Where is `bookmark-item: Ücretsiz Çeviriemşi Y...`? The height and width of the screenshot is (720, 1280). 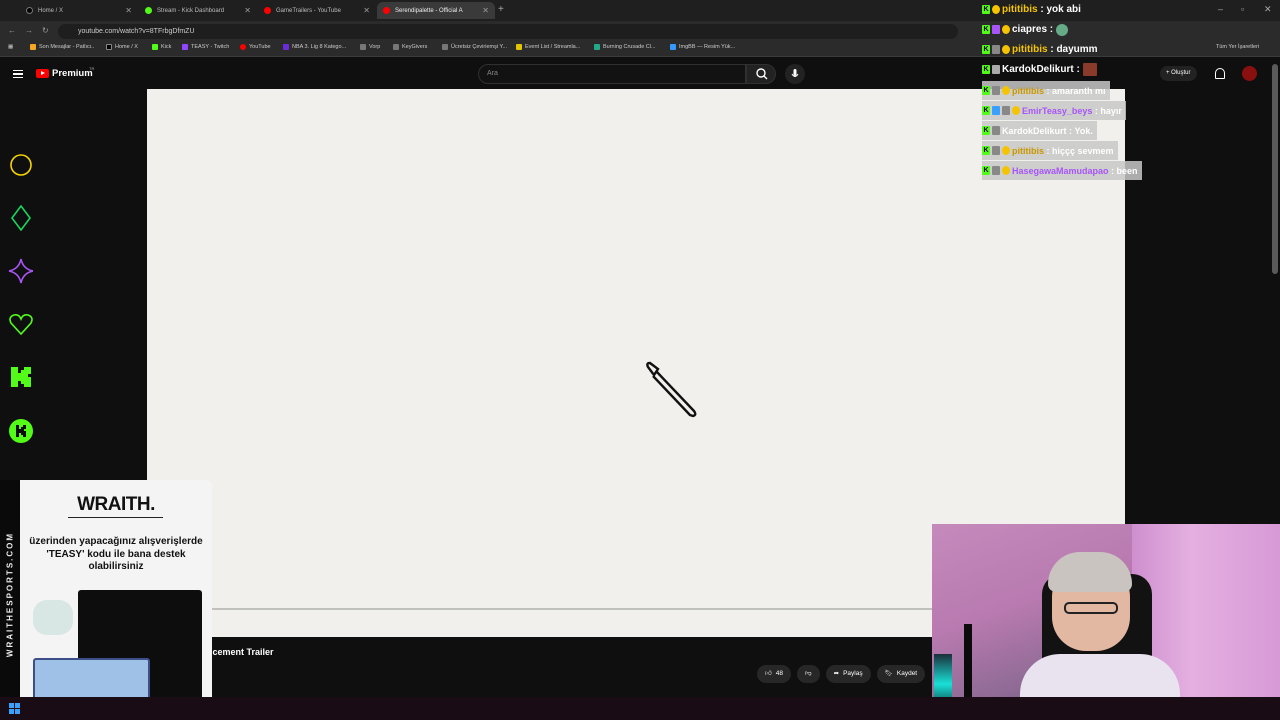 bookmark-item: Ücretsiz Çeviriemşi Y... is located at coordinates (474, 47).